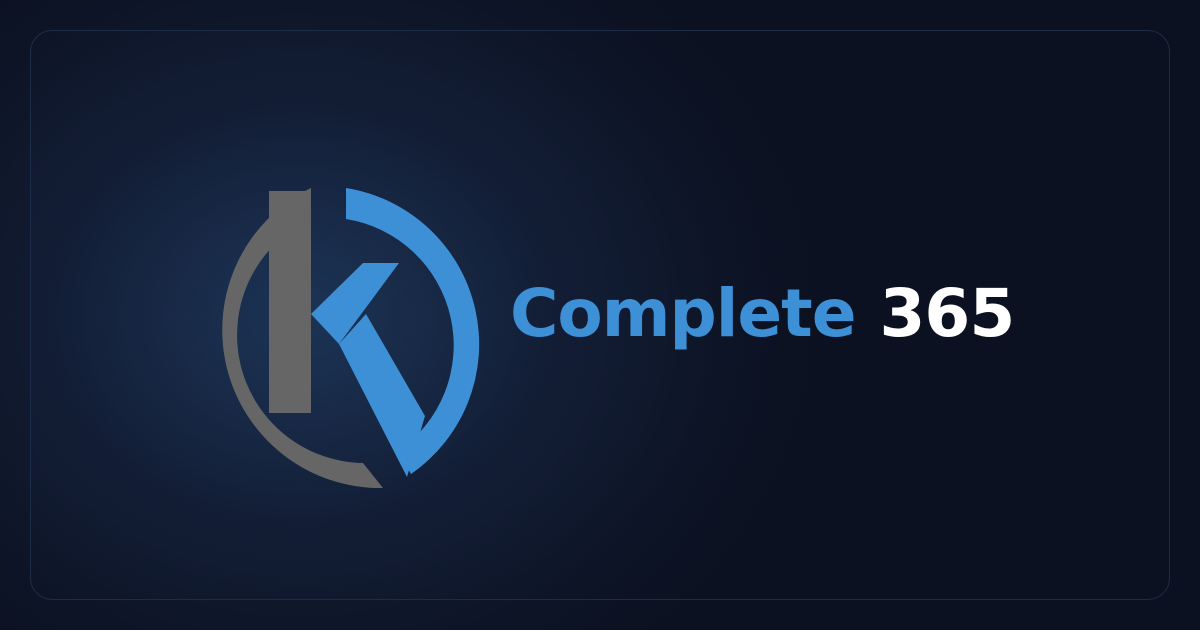  I want to click on brand-name: Complete, so click(683, 313).